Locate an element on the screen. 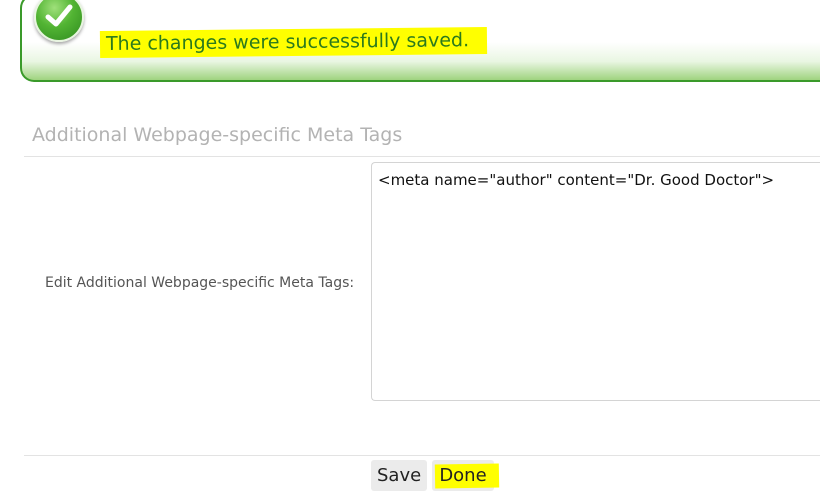 The width and height of the screenshot is (820, 496). done-button: Done is located at coordinates (466, 475).